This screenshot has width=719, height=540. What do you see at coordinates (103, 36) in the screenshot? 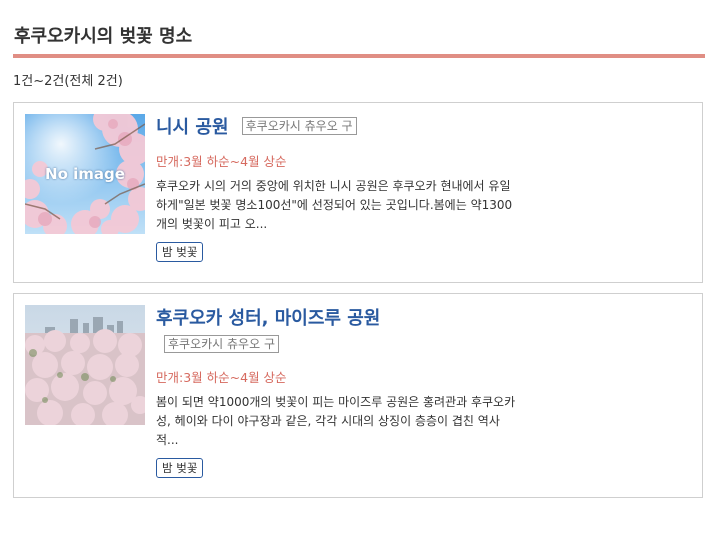
I see `page-title: 후쿠오카시의 벚꽃 명소` at bounding box center [103, 36].